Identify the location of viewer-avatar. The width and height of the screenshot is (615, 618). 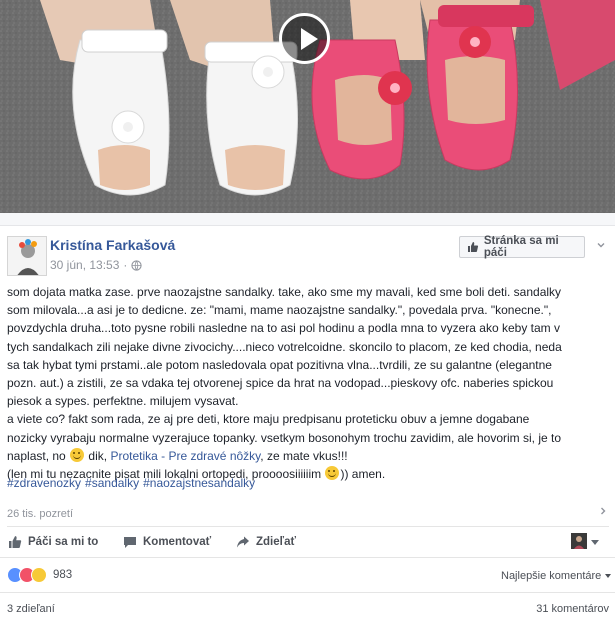
(579, 541).